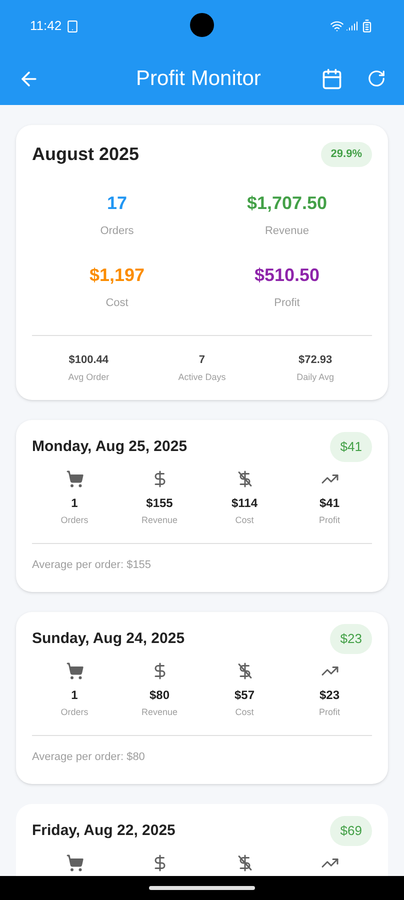 This screenshot has height=900, width=404. What do you see at coordinates (198, 79) in the screenshot?
I see `app-title: Profit Monitor` at bounding box center [198, 79].